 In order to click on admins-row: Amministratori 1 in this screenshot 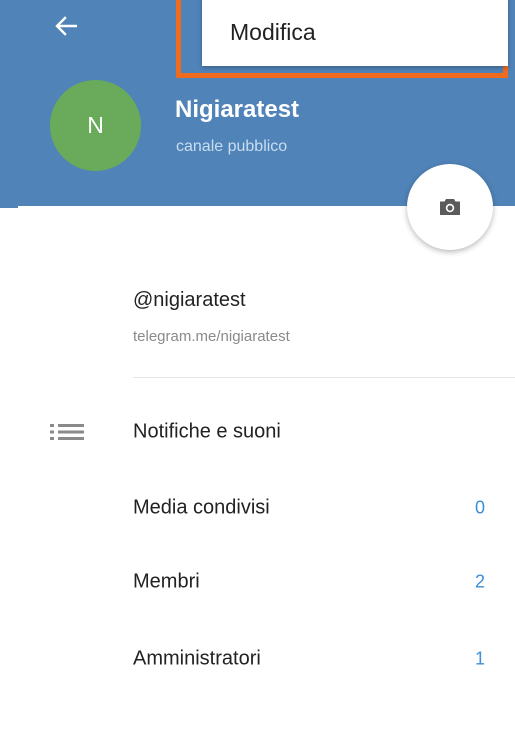, I will do `click(257, 659)`.